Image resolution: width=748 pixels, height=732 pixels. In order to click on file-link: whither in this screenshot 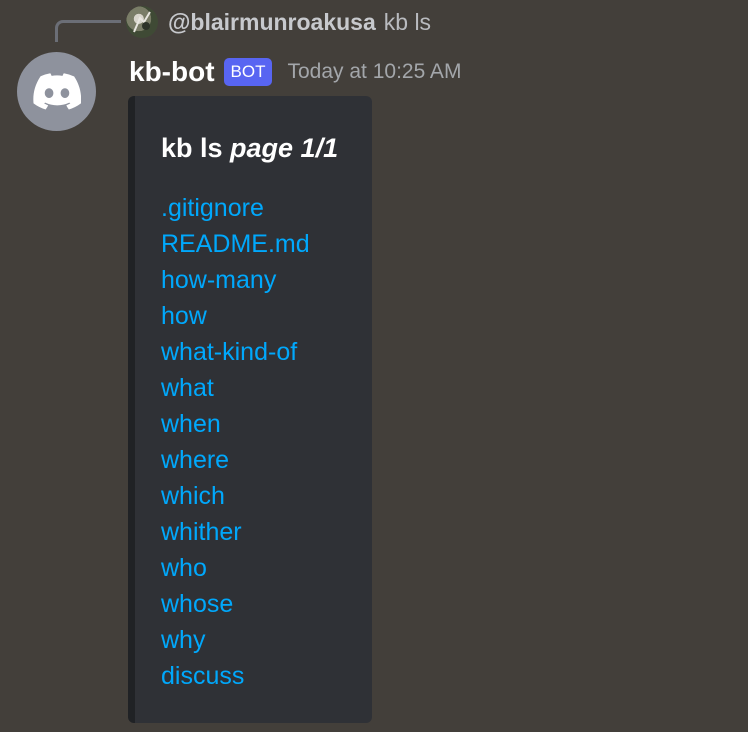, I will do `click(235, 532)`.